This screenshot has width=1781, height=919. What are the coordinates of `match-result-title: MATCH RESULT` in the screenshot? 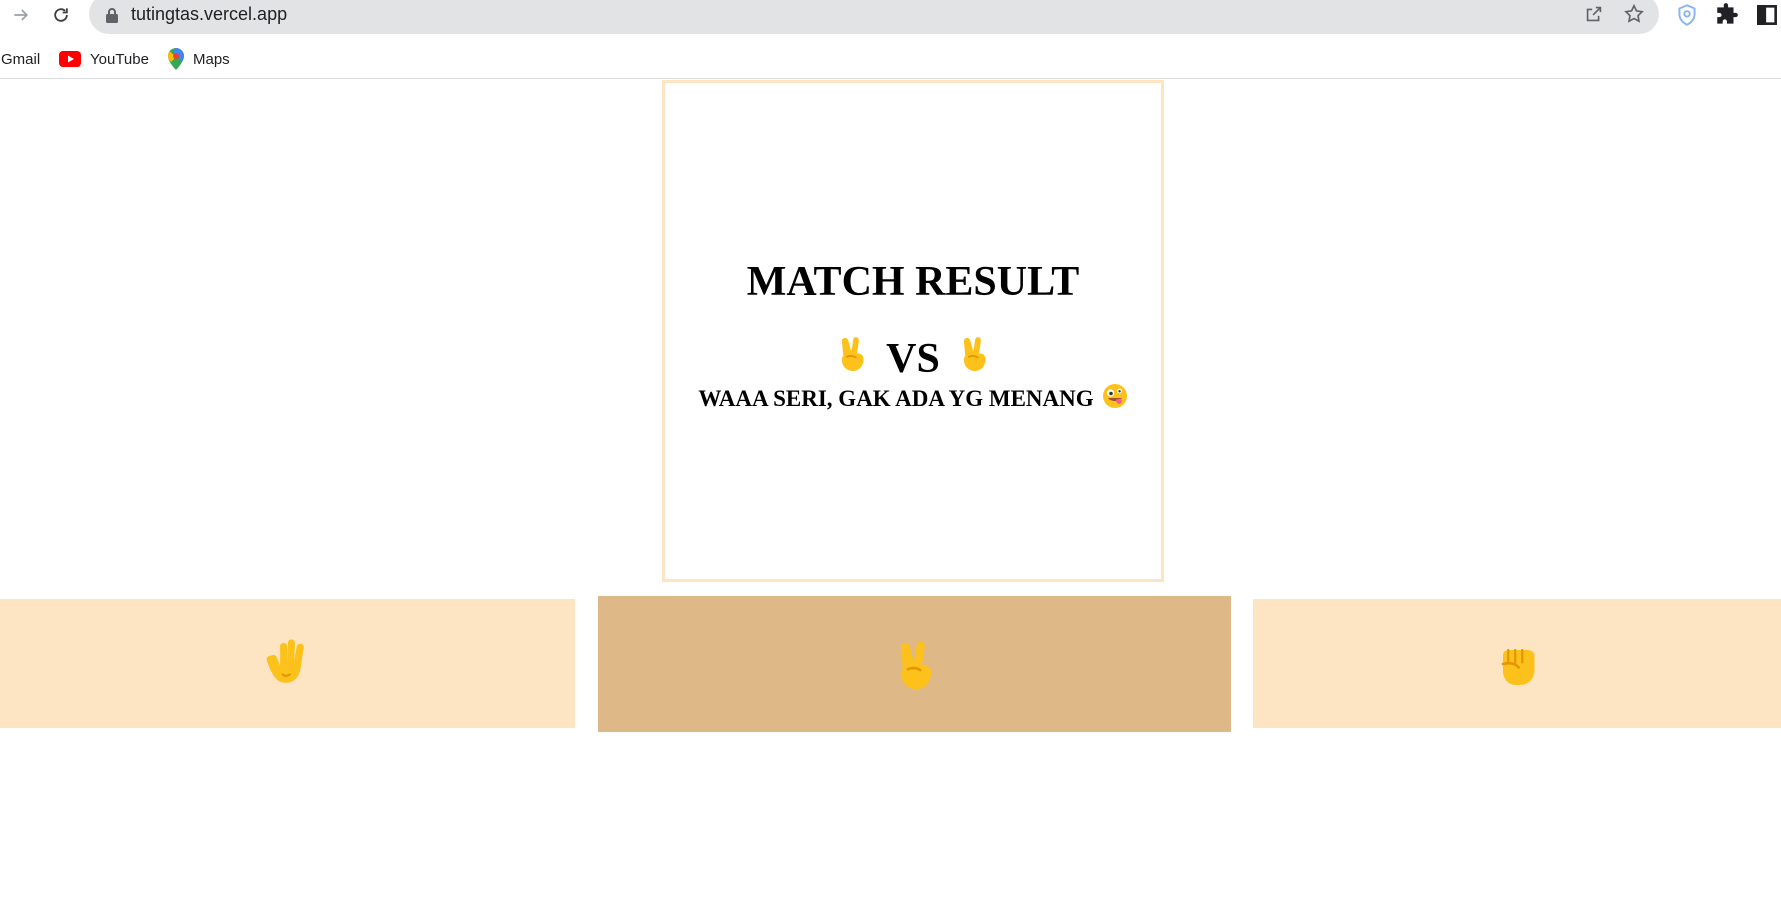 It's located at (913, 282).